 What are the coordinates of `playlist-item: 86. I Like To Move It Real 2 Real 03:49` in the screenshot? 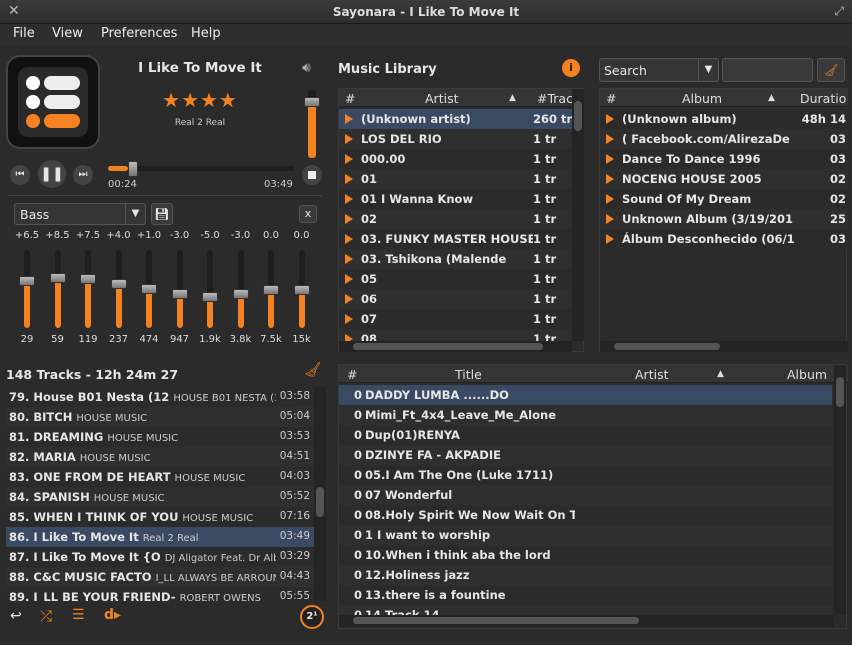 It's located at (160, 537).